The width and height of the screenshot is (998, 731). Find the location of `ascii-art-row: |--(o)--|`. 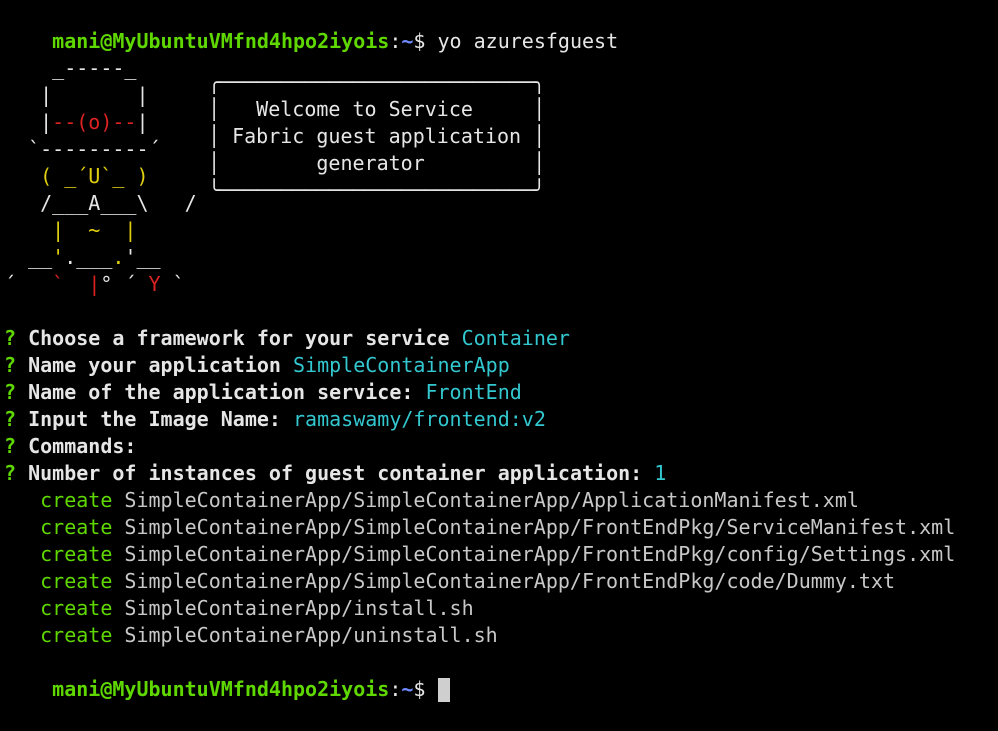

ascii-art-row: |--(o)--| is located at coordinates (100, 122).